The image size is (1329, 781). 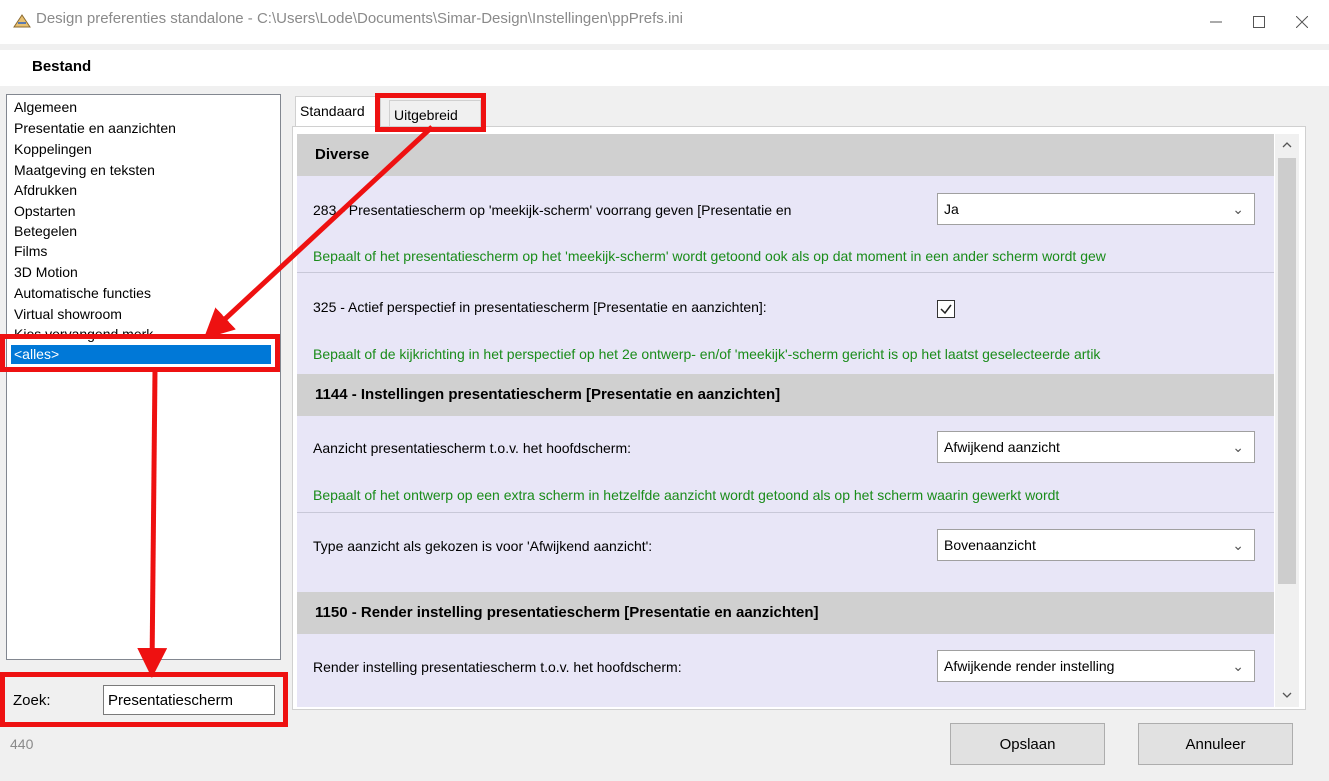 I want to click on close-icon, so click(x=1302, y=22).